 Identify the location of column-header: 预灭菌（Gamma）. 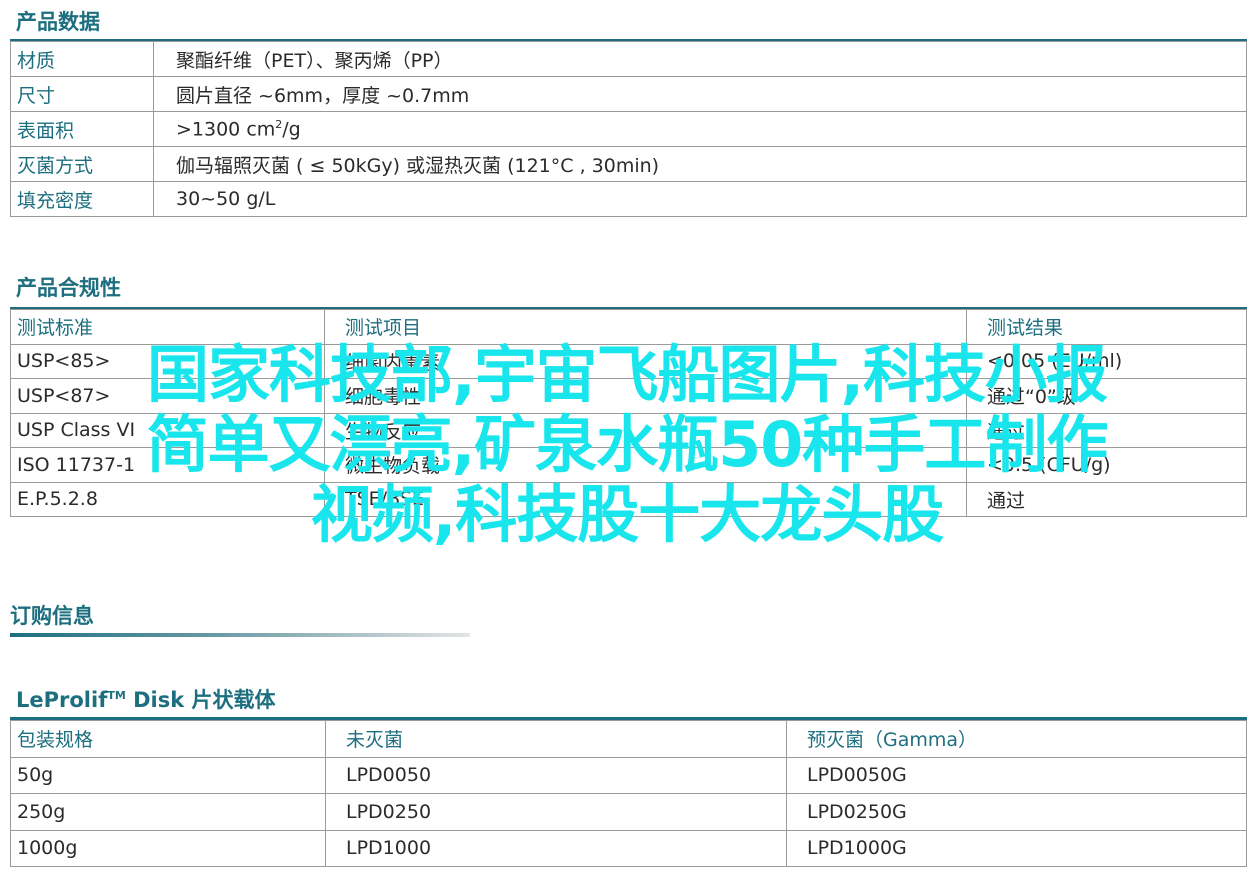
(1016, 739).